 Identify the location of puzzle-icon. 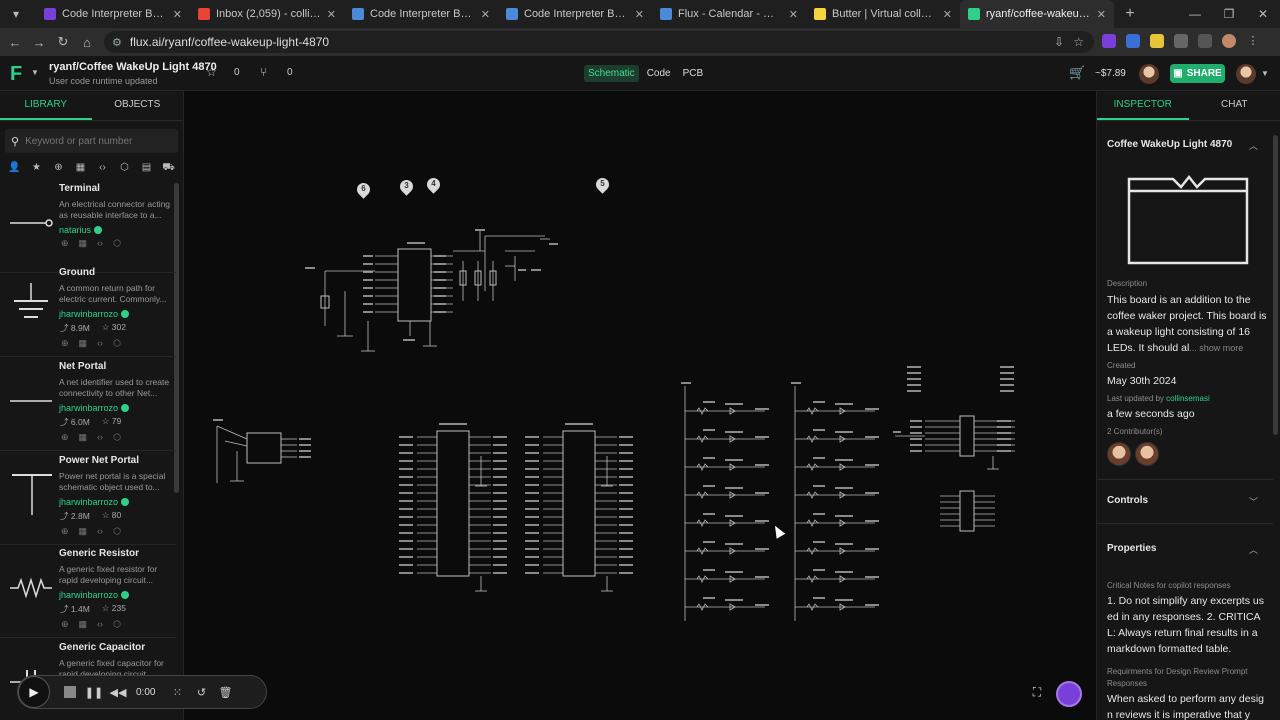
(1181, 41).